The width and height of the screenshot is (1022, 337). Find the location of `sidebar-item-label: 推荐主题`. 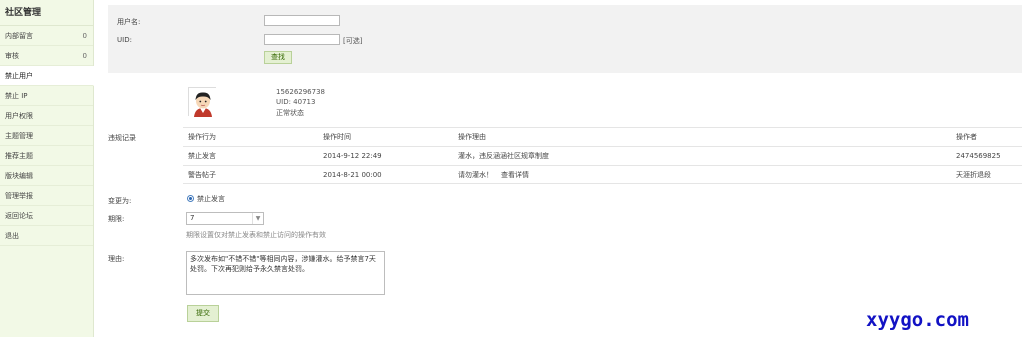

sidebar-item-label: 推荐主题 is located at coordinates (19, 156).